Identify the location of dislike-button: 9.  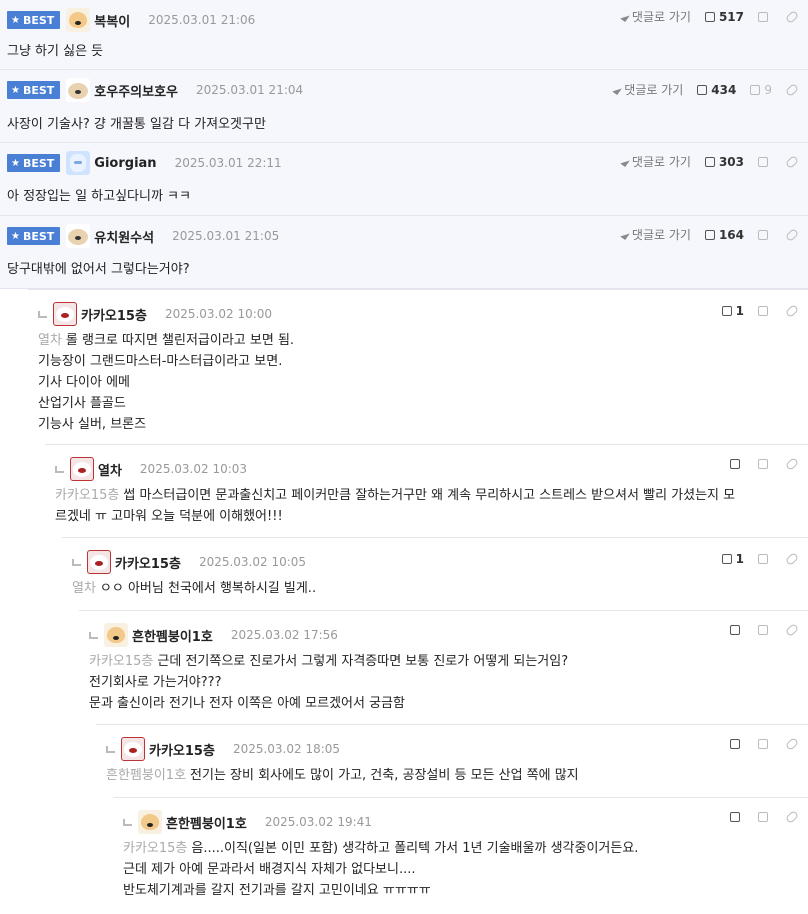
(761, 90).